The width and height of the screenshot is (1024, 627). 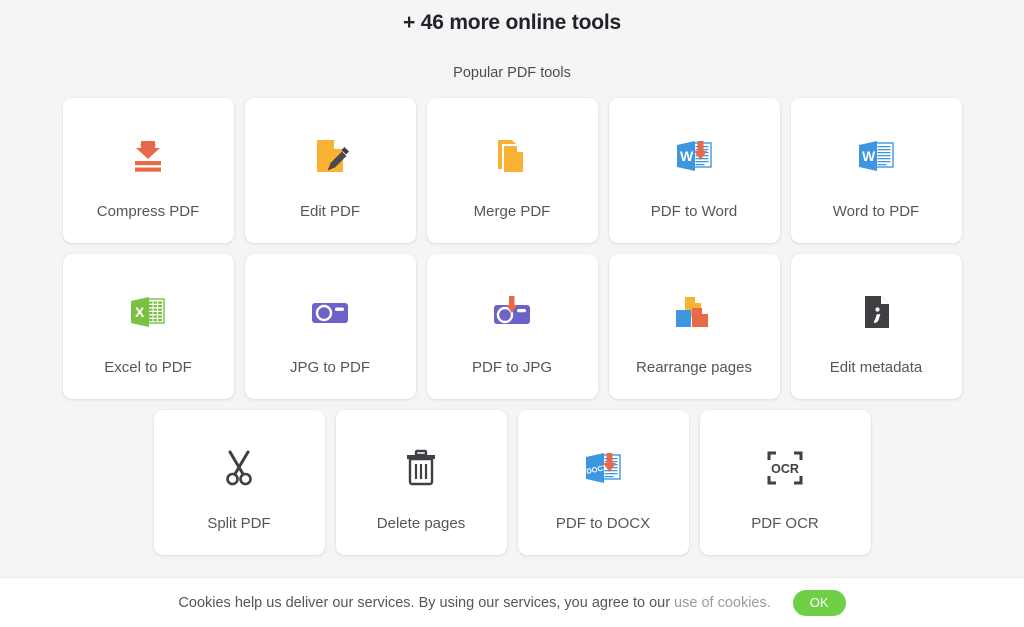 What do you see at coordinates (876, 367) in the screenshot?
I see `tool-label: Edit metadata` at bounding box center [876, 367].